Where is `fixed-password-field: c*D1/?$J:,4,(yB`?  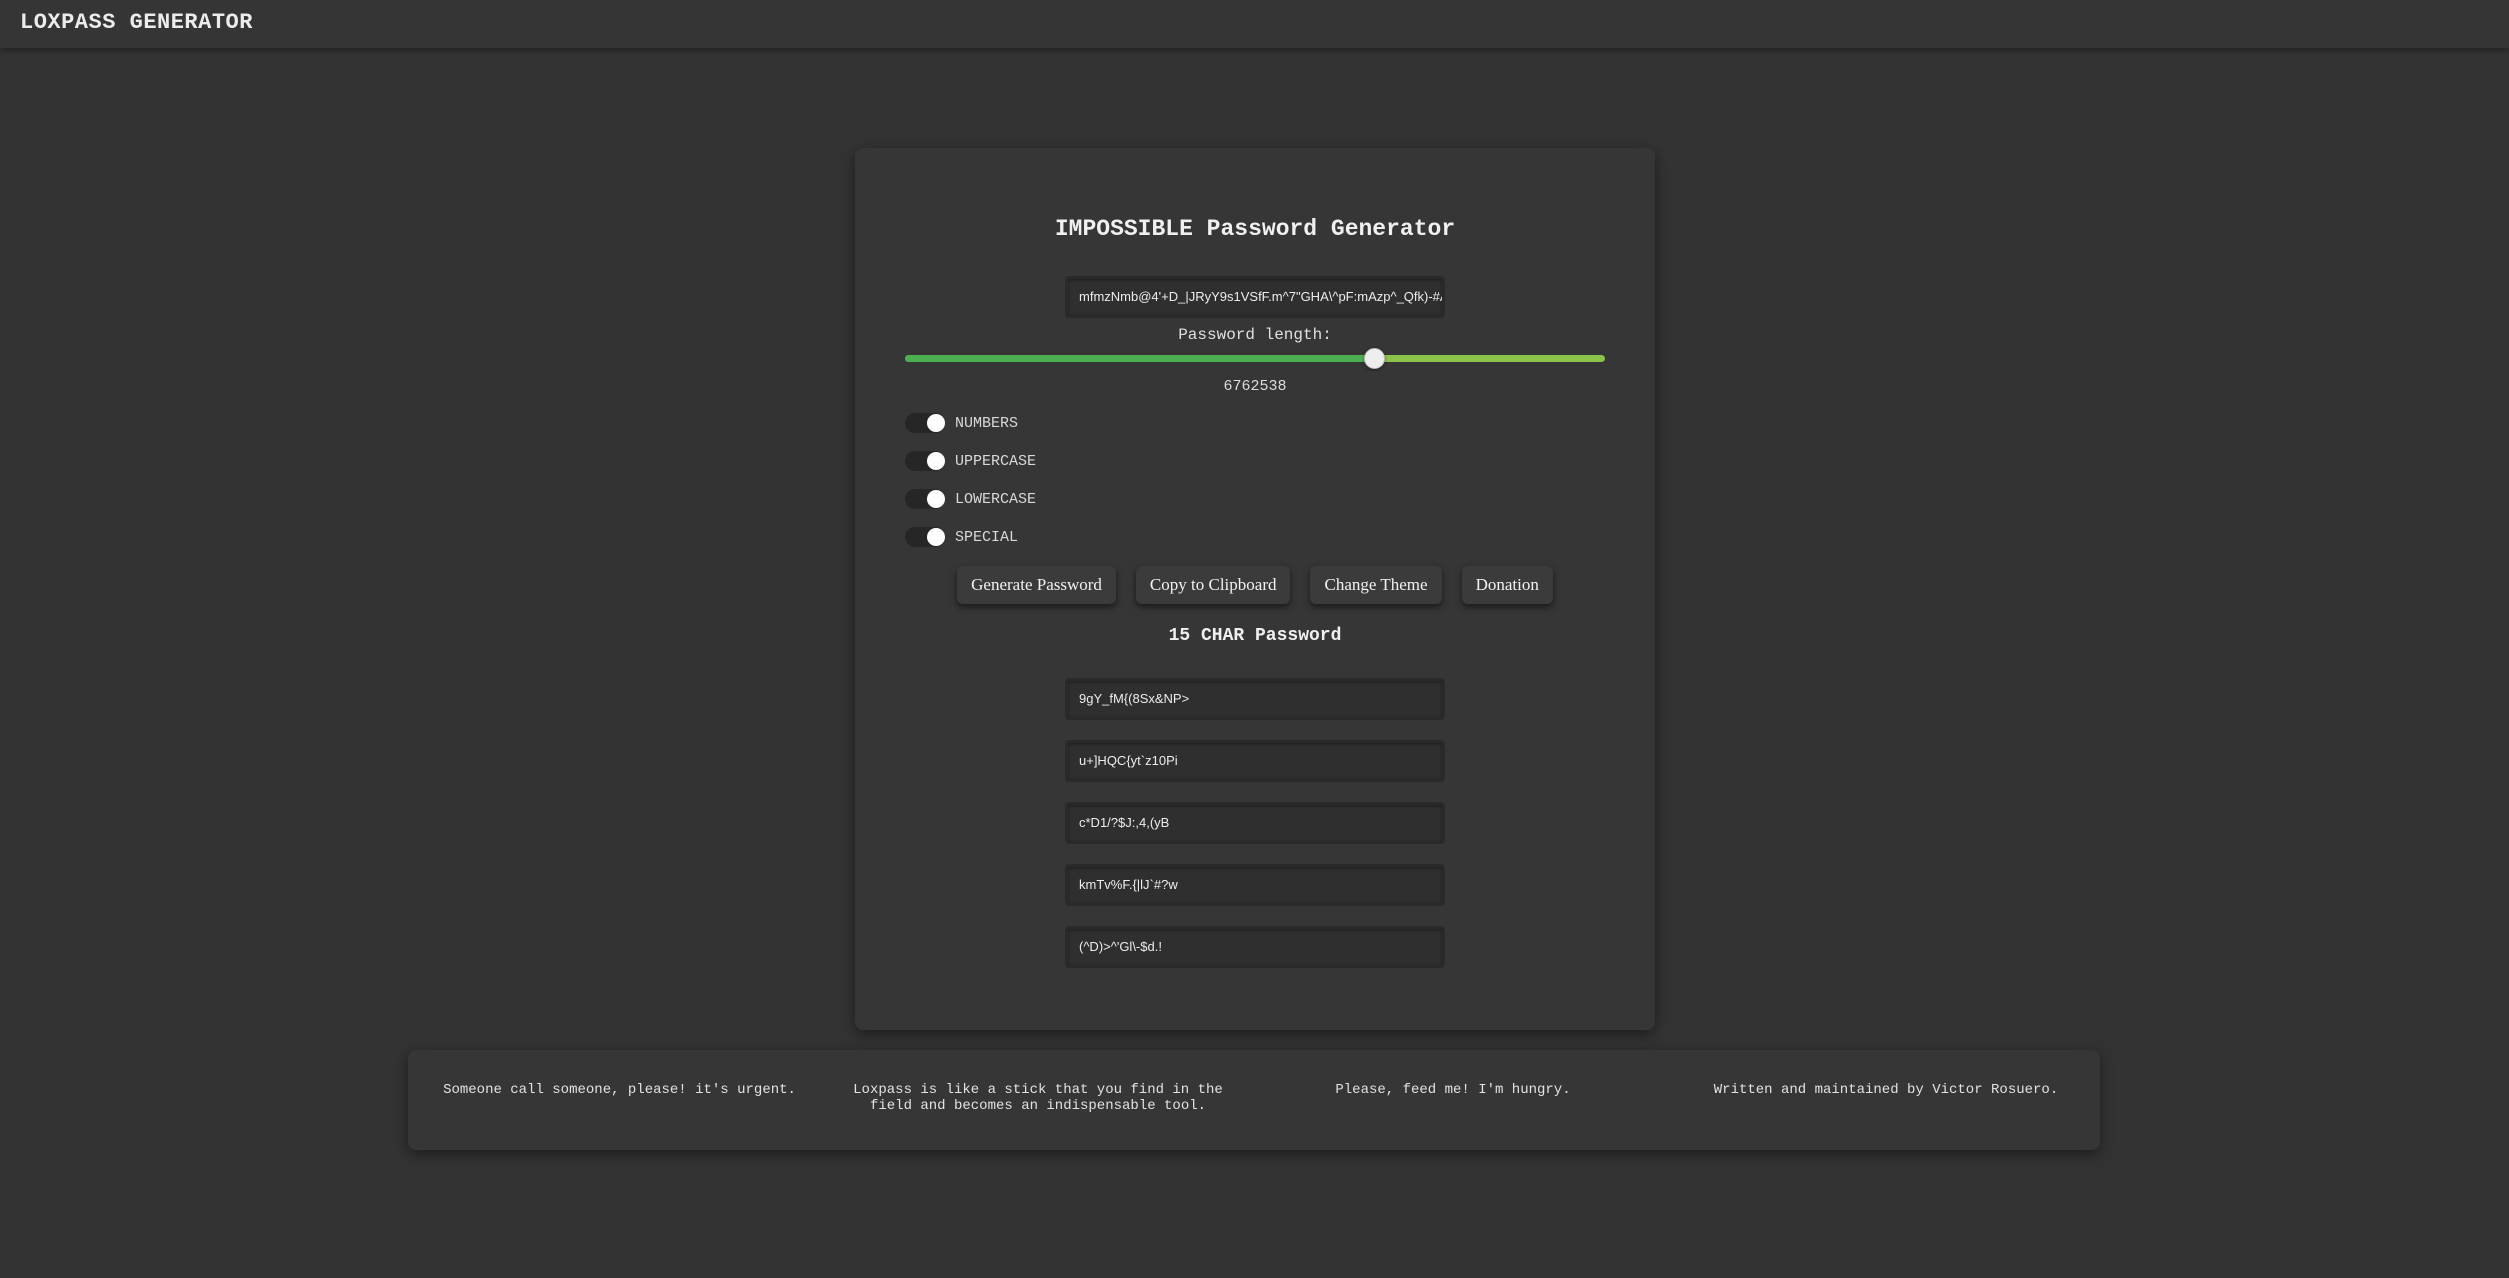
fixed-password-field: c*D1/?$J:,4,(yB is located at coordinates (1255, 823).